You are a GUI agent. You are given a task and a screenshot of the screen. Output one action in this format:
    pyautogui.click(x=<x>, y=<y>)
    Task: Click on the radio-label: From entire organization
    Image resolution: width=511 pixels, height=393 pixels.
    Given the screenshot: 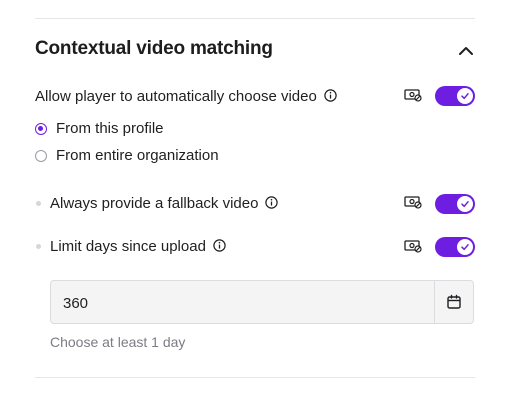 What is the action you would take?
    pyautogui.click(x=137, y=155)
    